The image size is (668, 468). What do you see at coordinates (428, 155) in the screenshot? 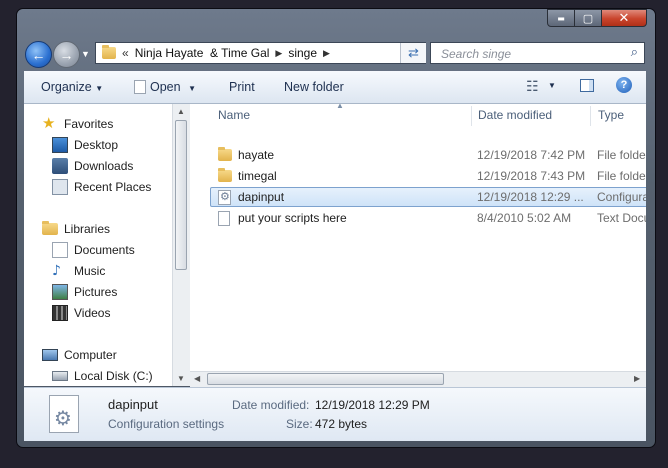
I see `table-row: hayate 12/19/2018 7:42 PM File folder` at bounding box center [428, 155].